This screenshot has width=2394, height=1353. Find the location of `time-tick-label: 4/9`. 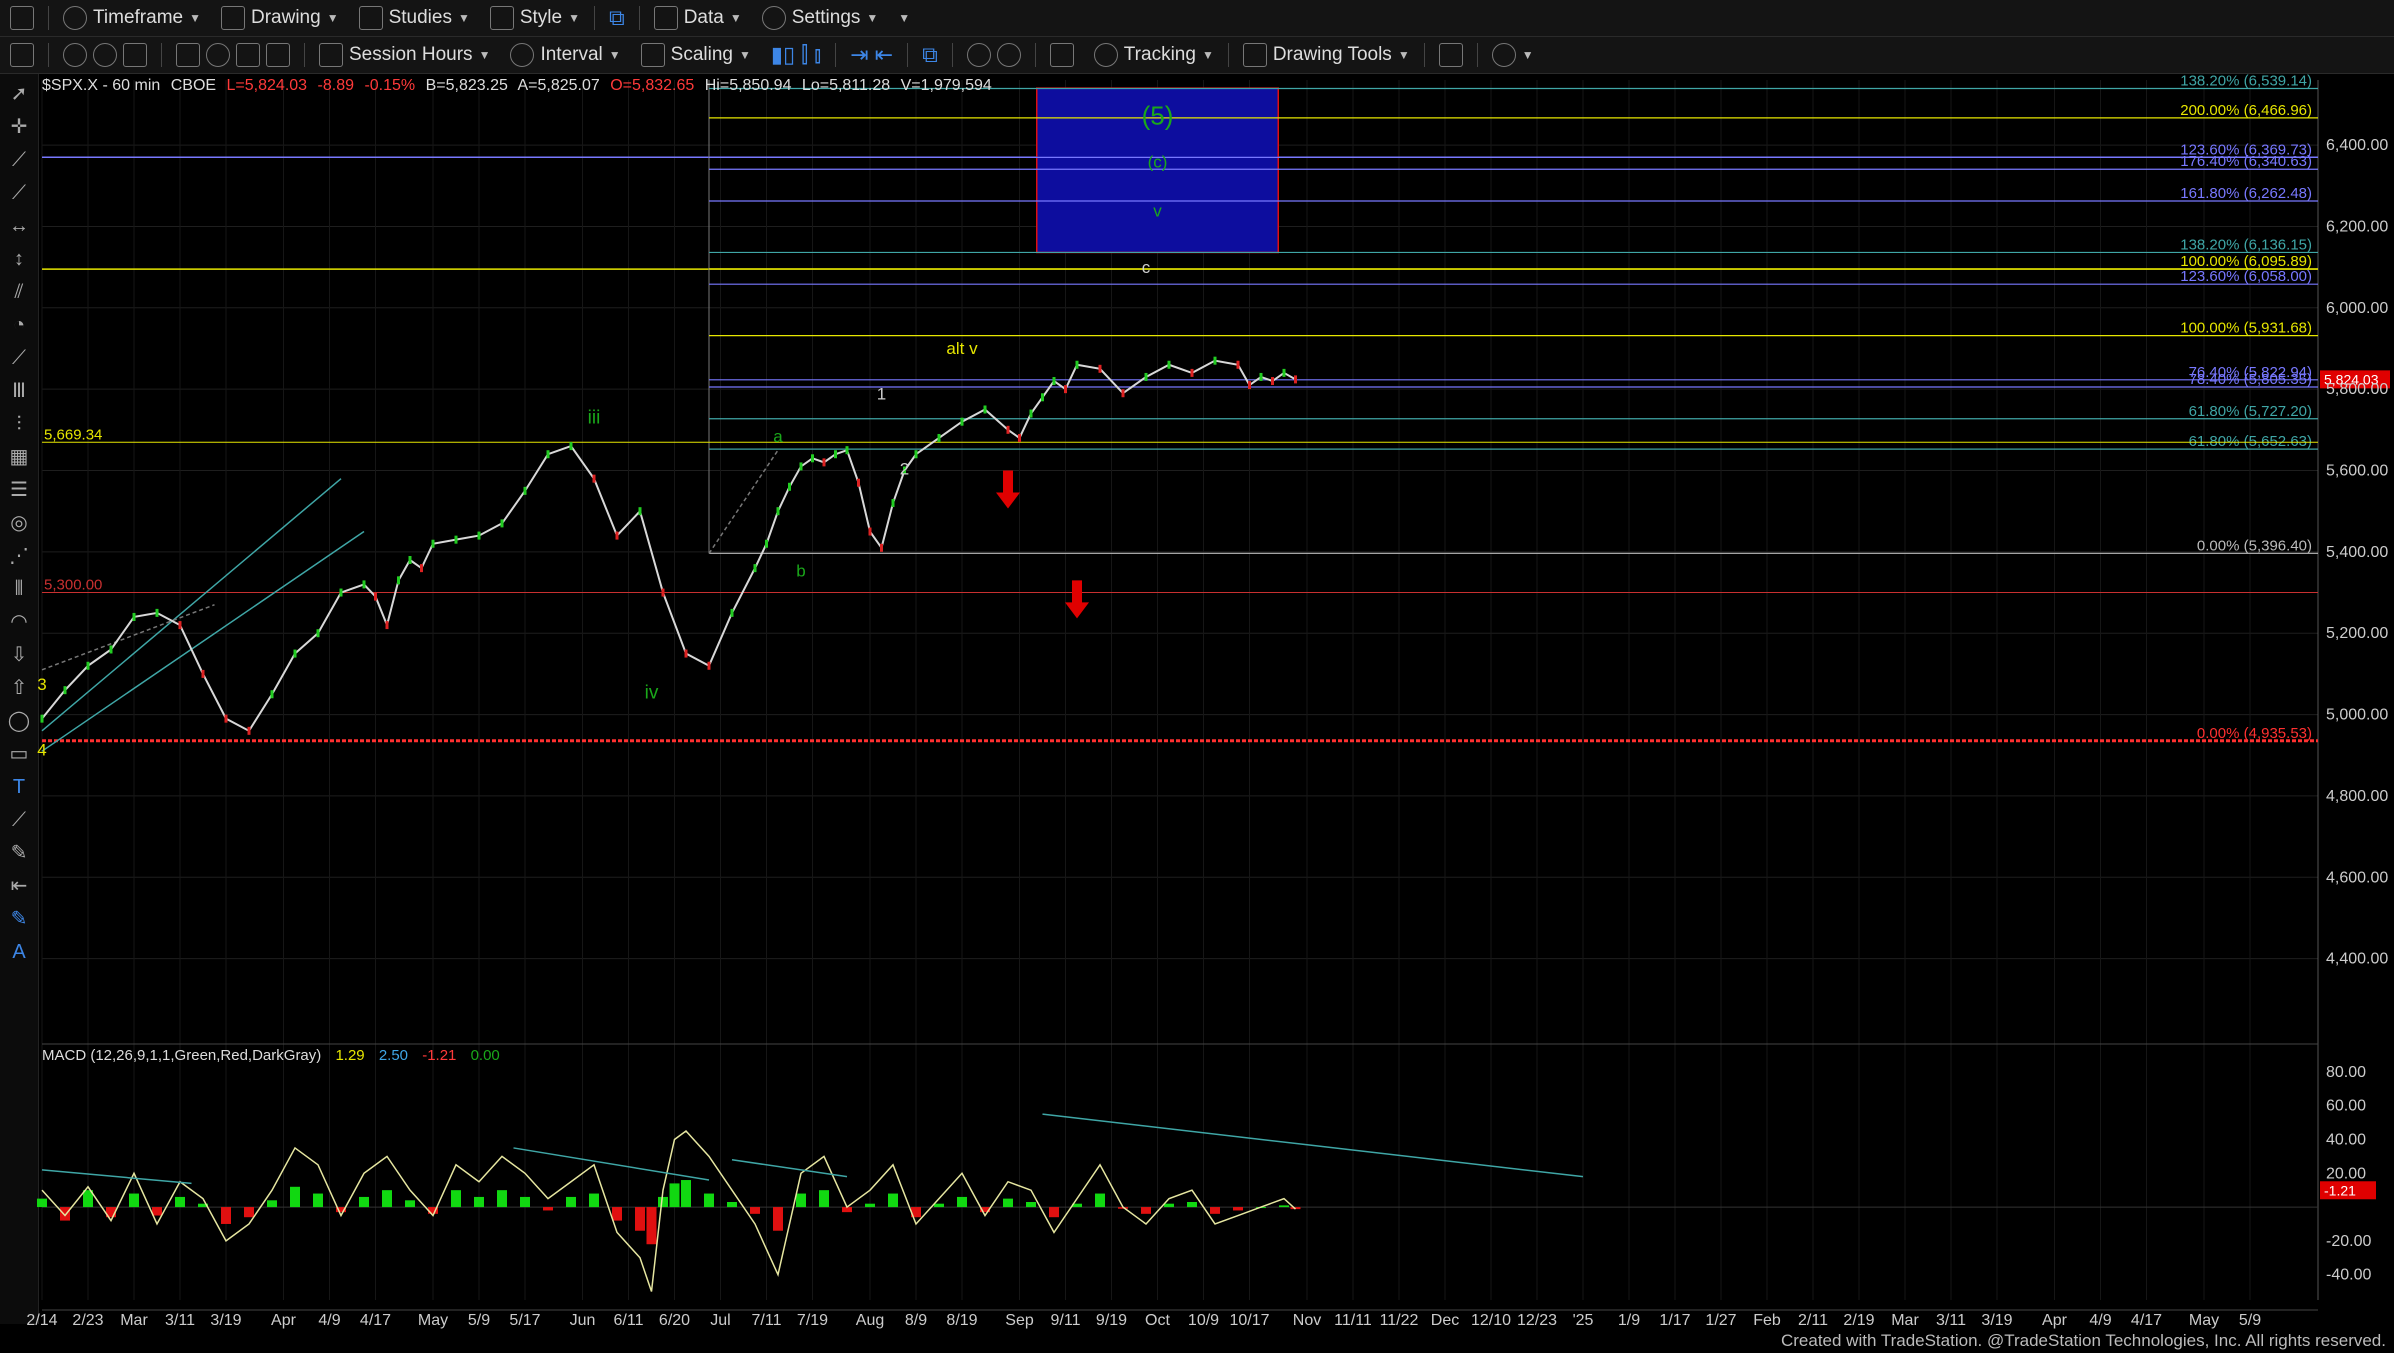

time-tick-label: 4/9 is located at coordinates (329, 1320).